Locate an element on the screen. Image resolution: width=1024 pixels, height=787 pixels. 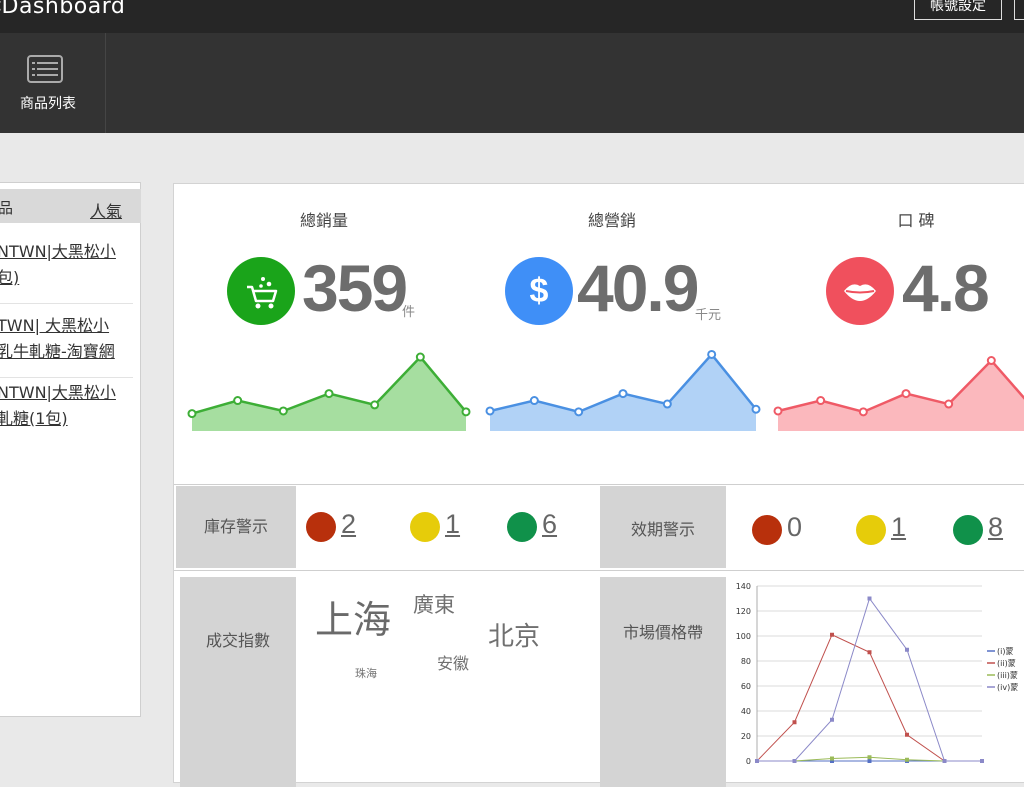
deal-index-label: 成交指數 is located at coordinates (238, 682).